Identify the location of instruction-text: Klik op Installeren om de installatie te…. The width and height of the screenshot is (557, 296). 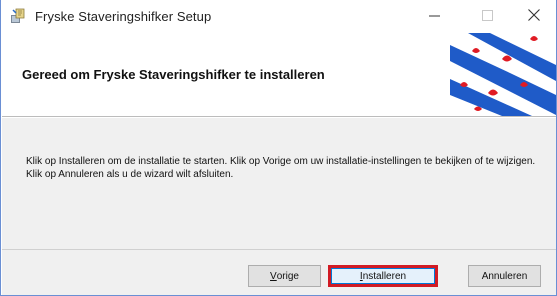
(281, 168).